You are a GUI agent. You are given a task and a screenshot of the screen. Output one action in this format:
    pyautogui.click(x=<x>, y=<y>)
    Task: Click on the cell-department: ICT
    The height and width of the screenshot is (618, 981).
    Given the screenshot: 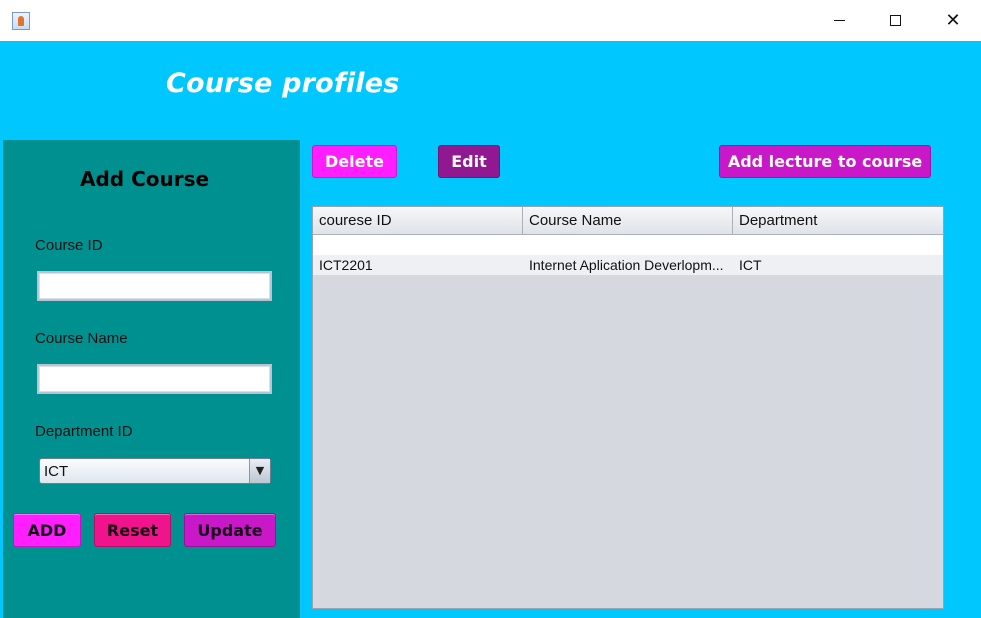 What is the action you would take?
    pyautogui.click(x=750, y=265)
    